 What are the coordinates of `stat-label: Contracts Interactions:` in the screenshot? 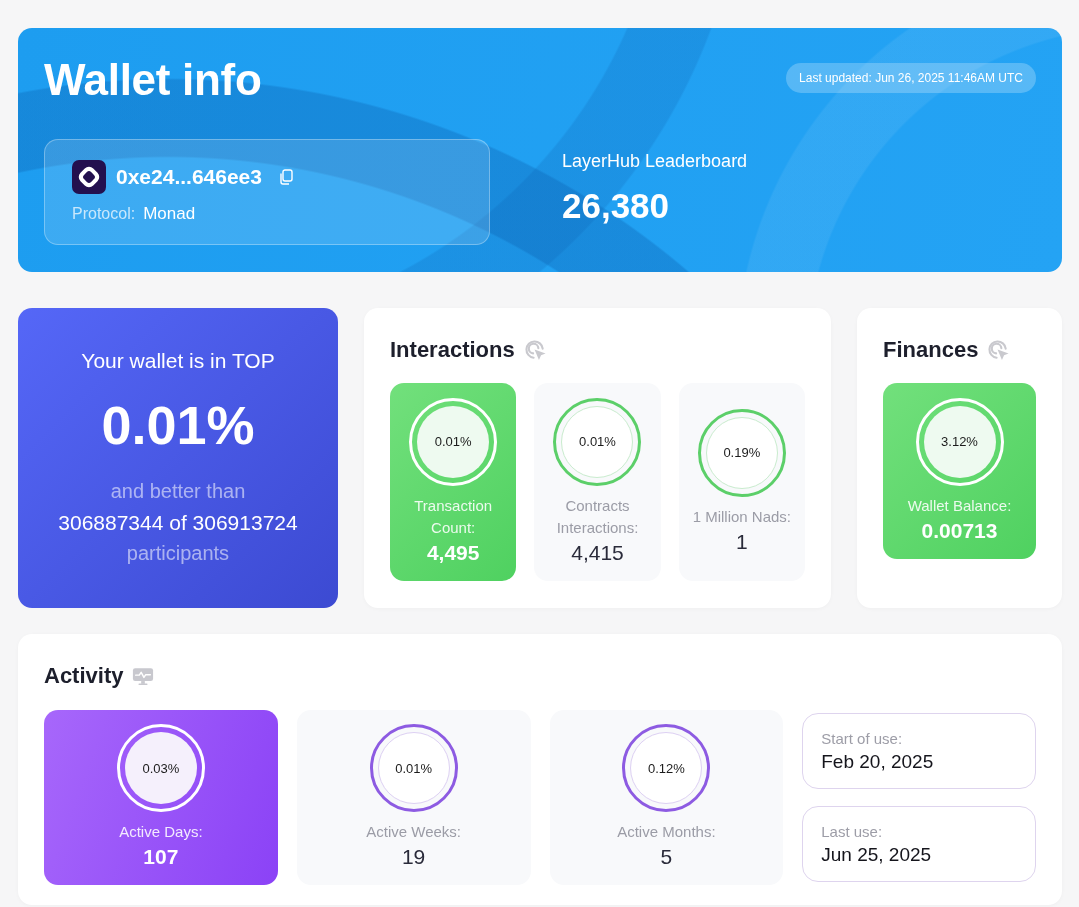 It's located at (597, 516).